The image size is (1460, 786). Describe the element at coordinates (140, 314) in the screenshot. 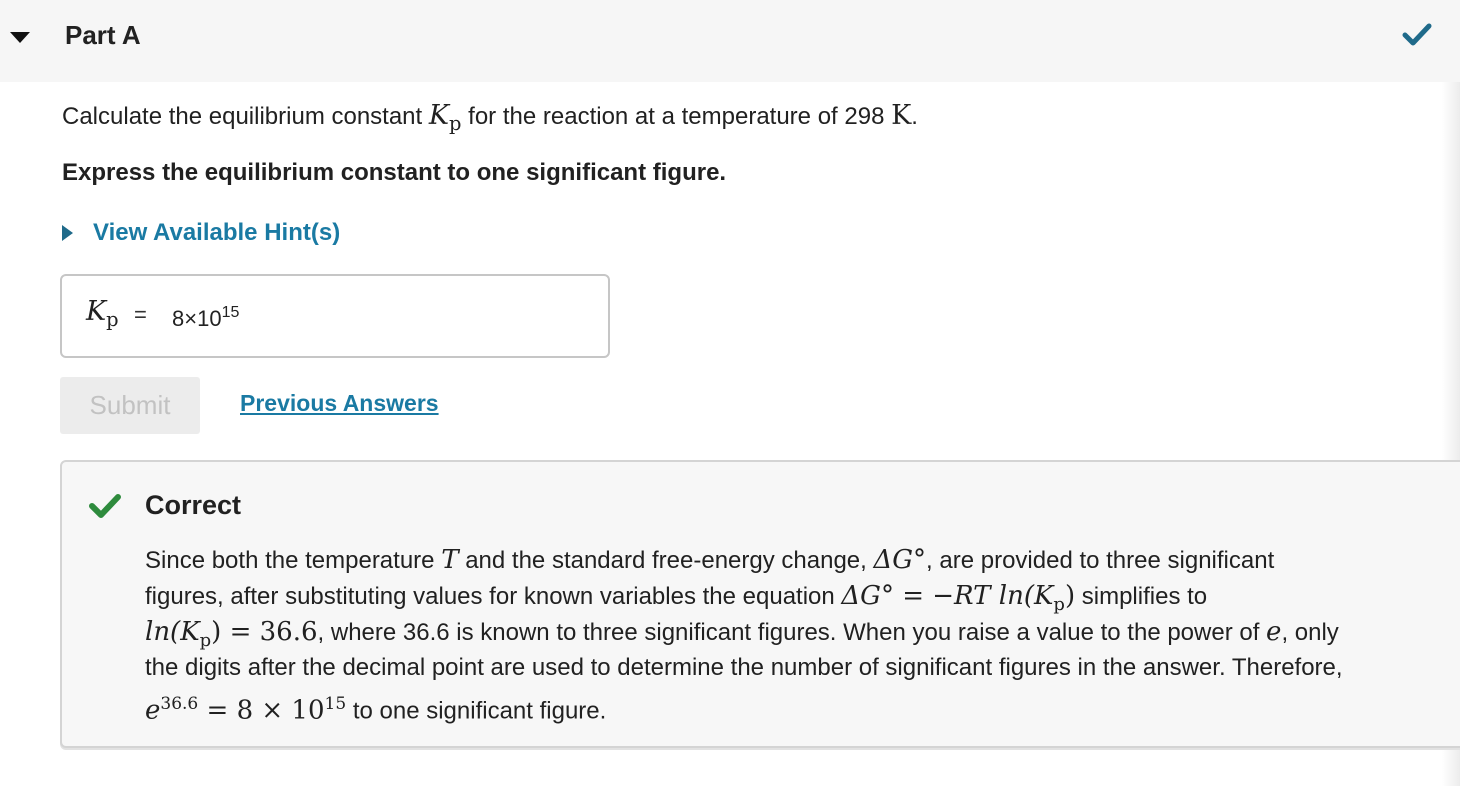

I see `answer-equals-sign: =` at that location.